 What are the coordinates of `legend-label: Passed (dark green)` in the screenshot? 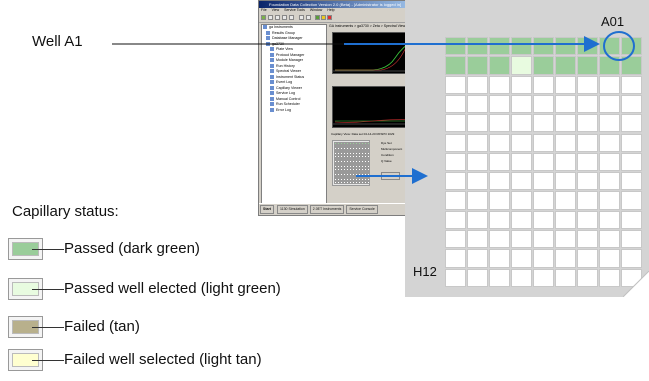 It's located at (132, 248).